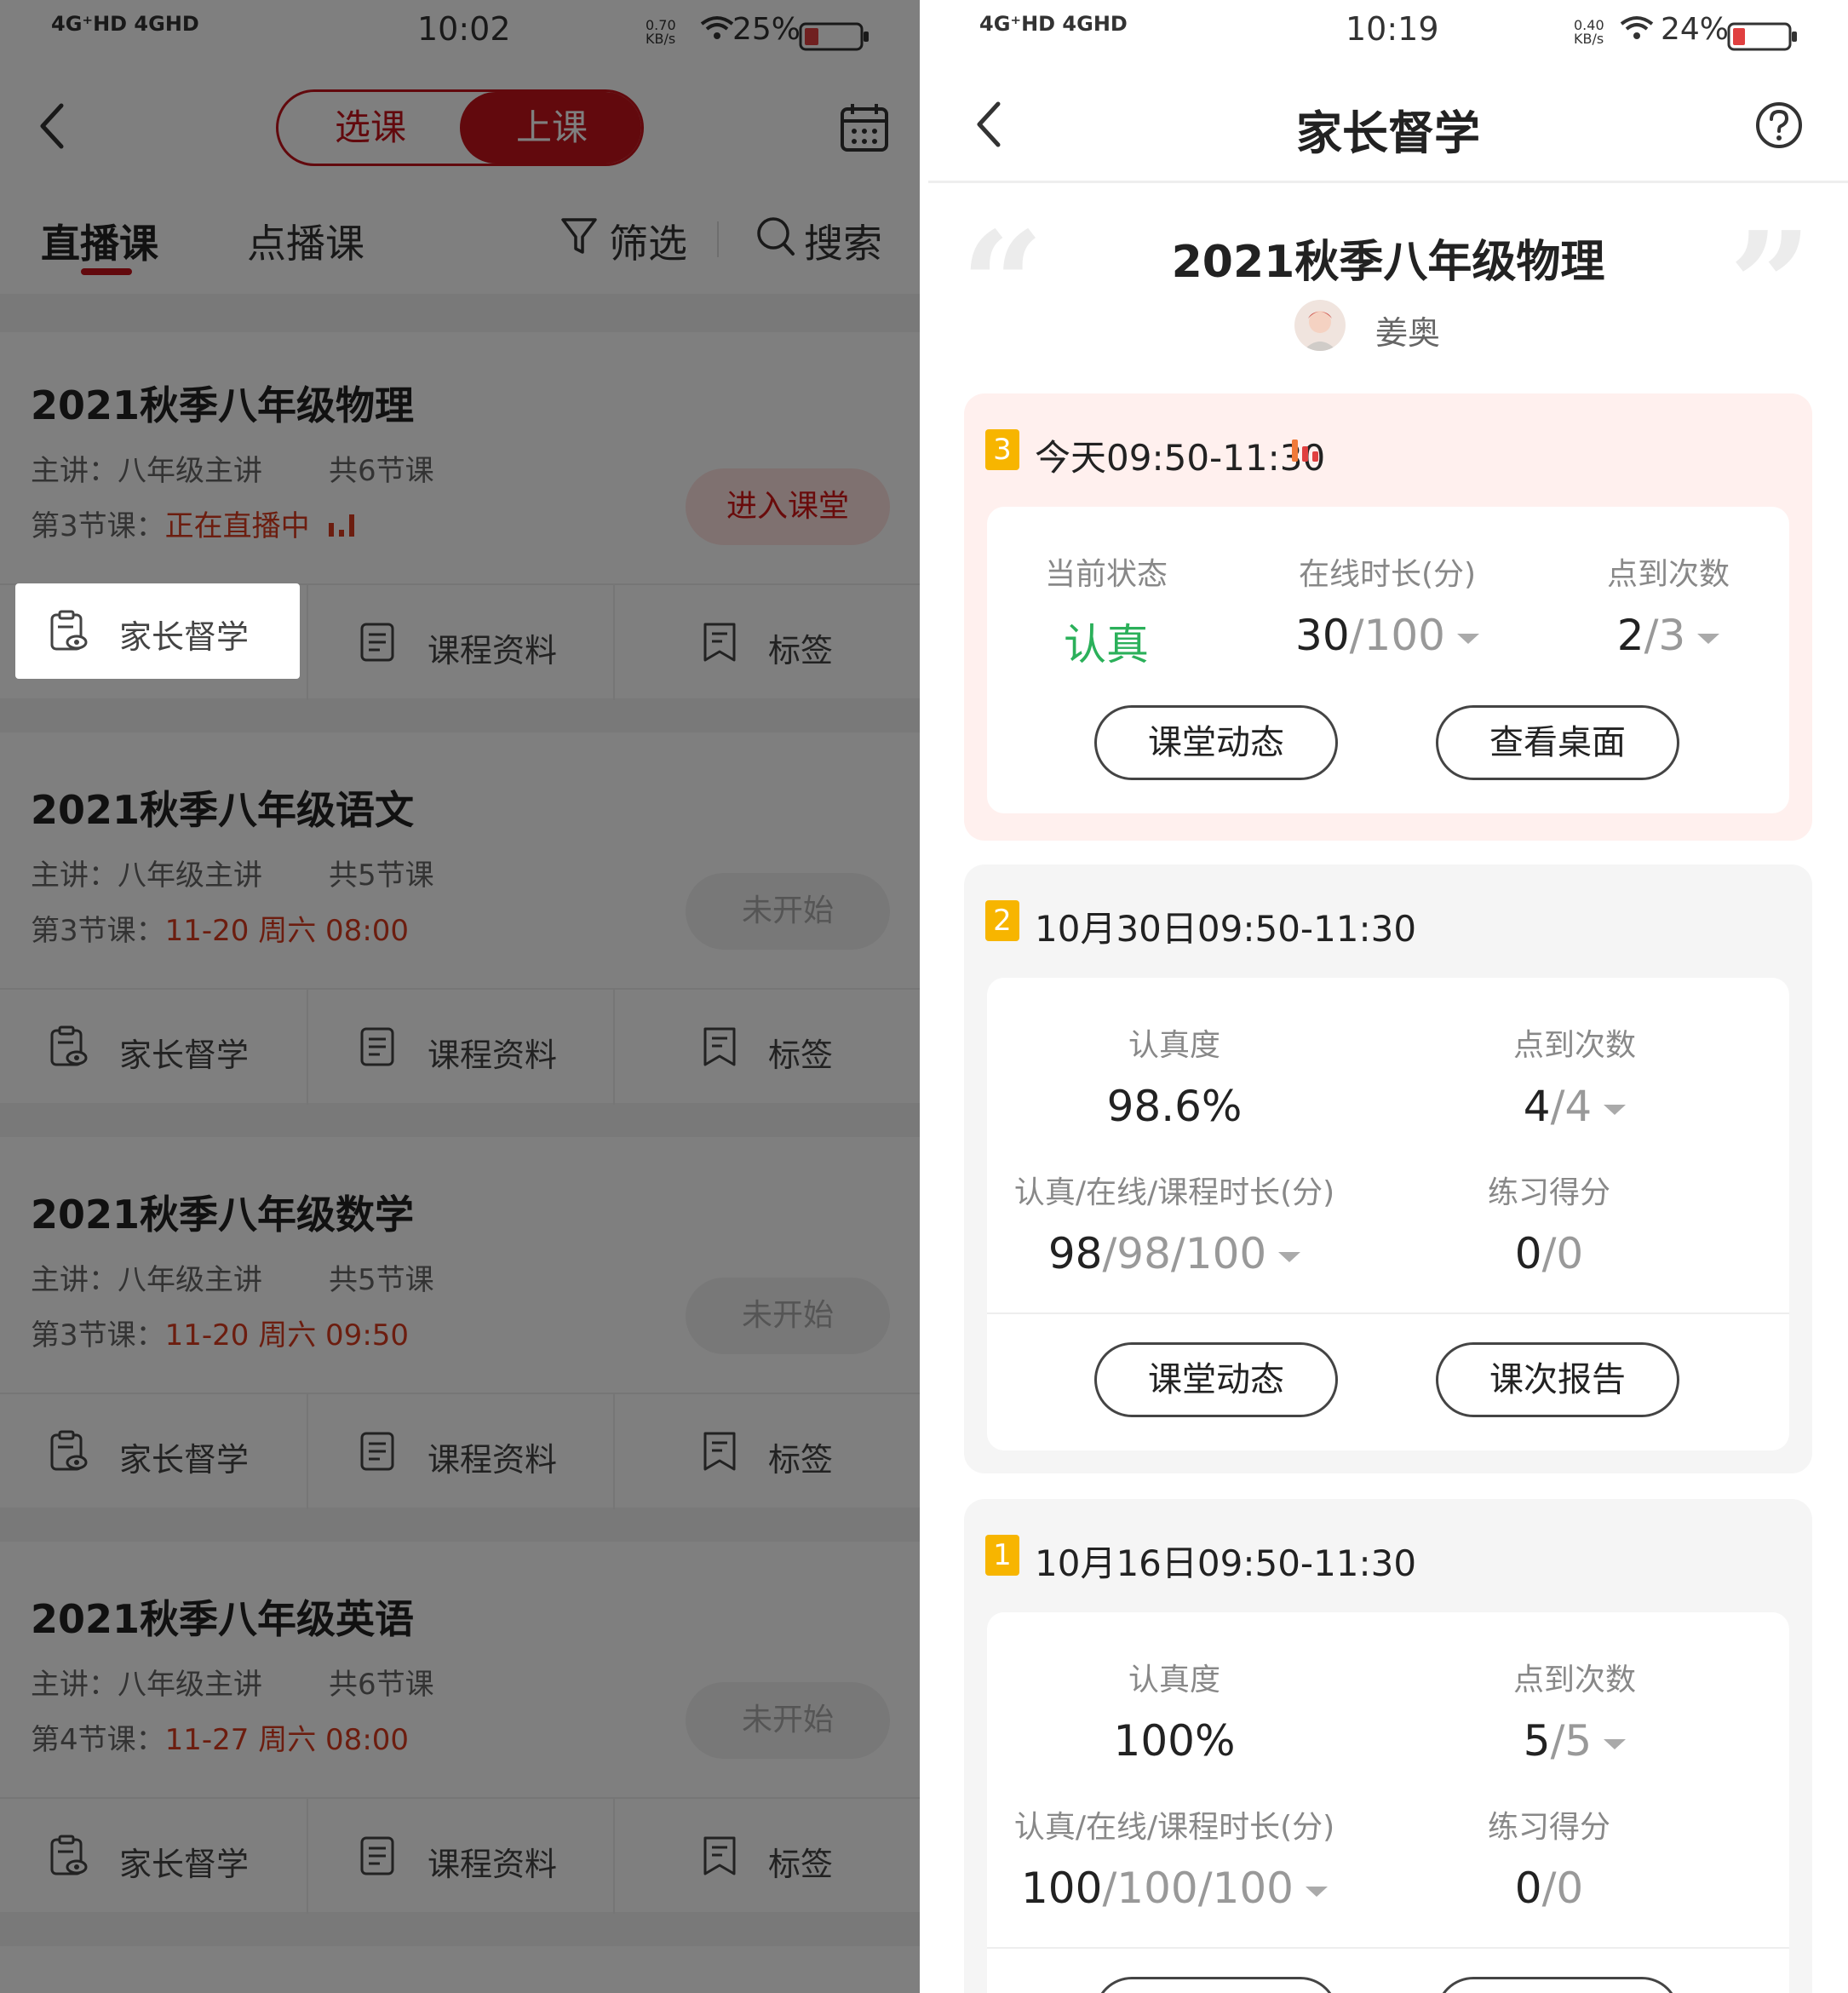 Image resolution: width=1848 pixels, height=1993 pixels. What do you see at coordinates (775, 238) in the screenshot?
I see `search-icon` at bounding box center [775, 238].